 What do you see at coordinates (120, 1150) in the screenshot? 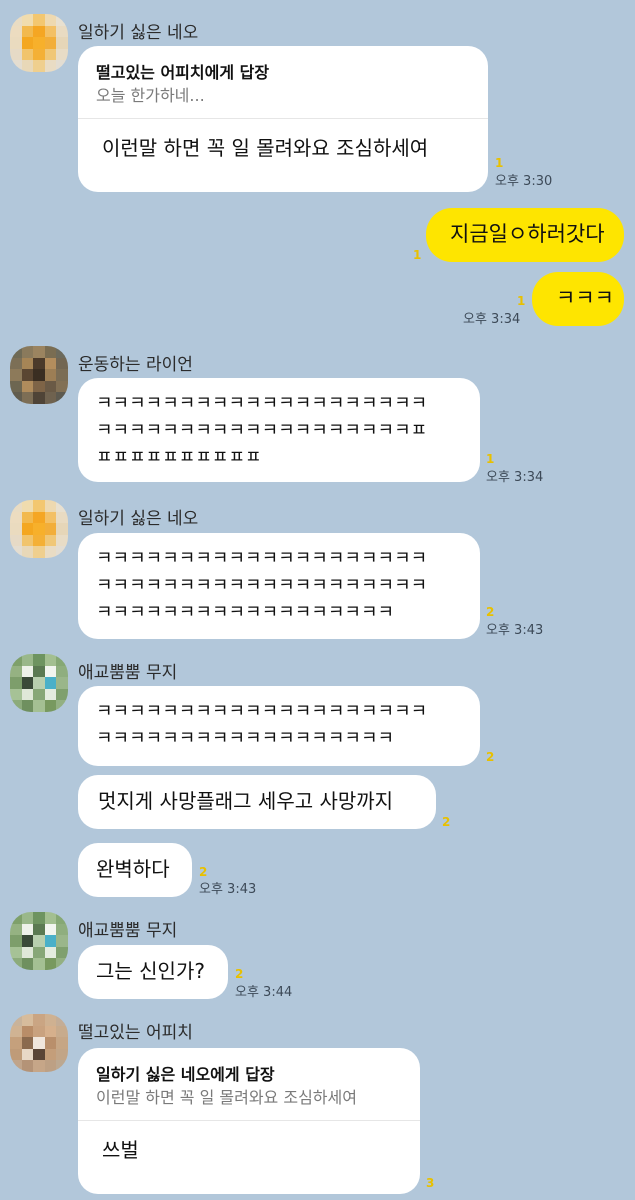
I see `message-text: 쓰벌` at bounding box center [120, 1150].